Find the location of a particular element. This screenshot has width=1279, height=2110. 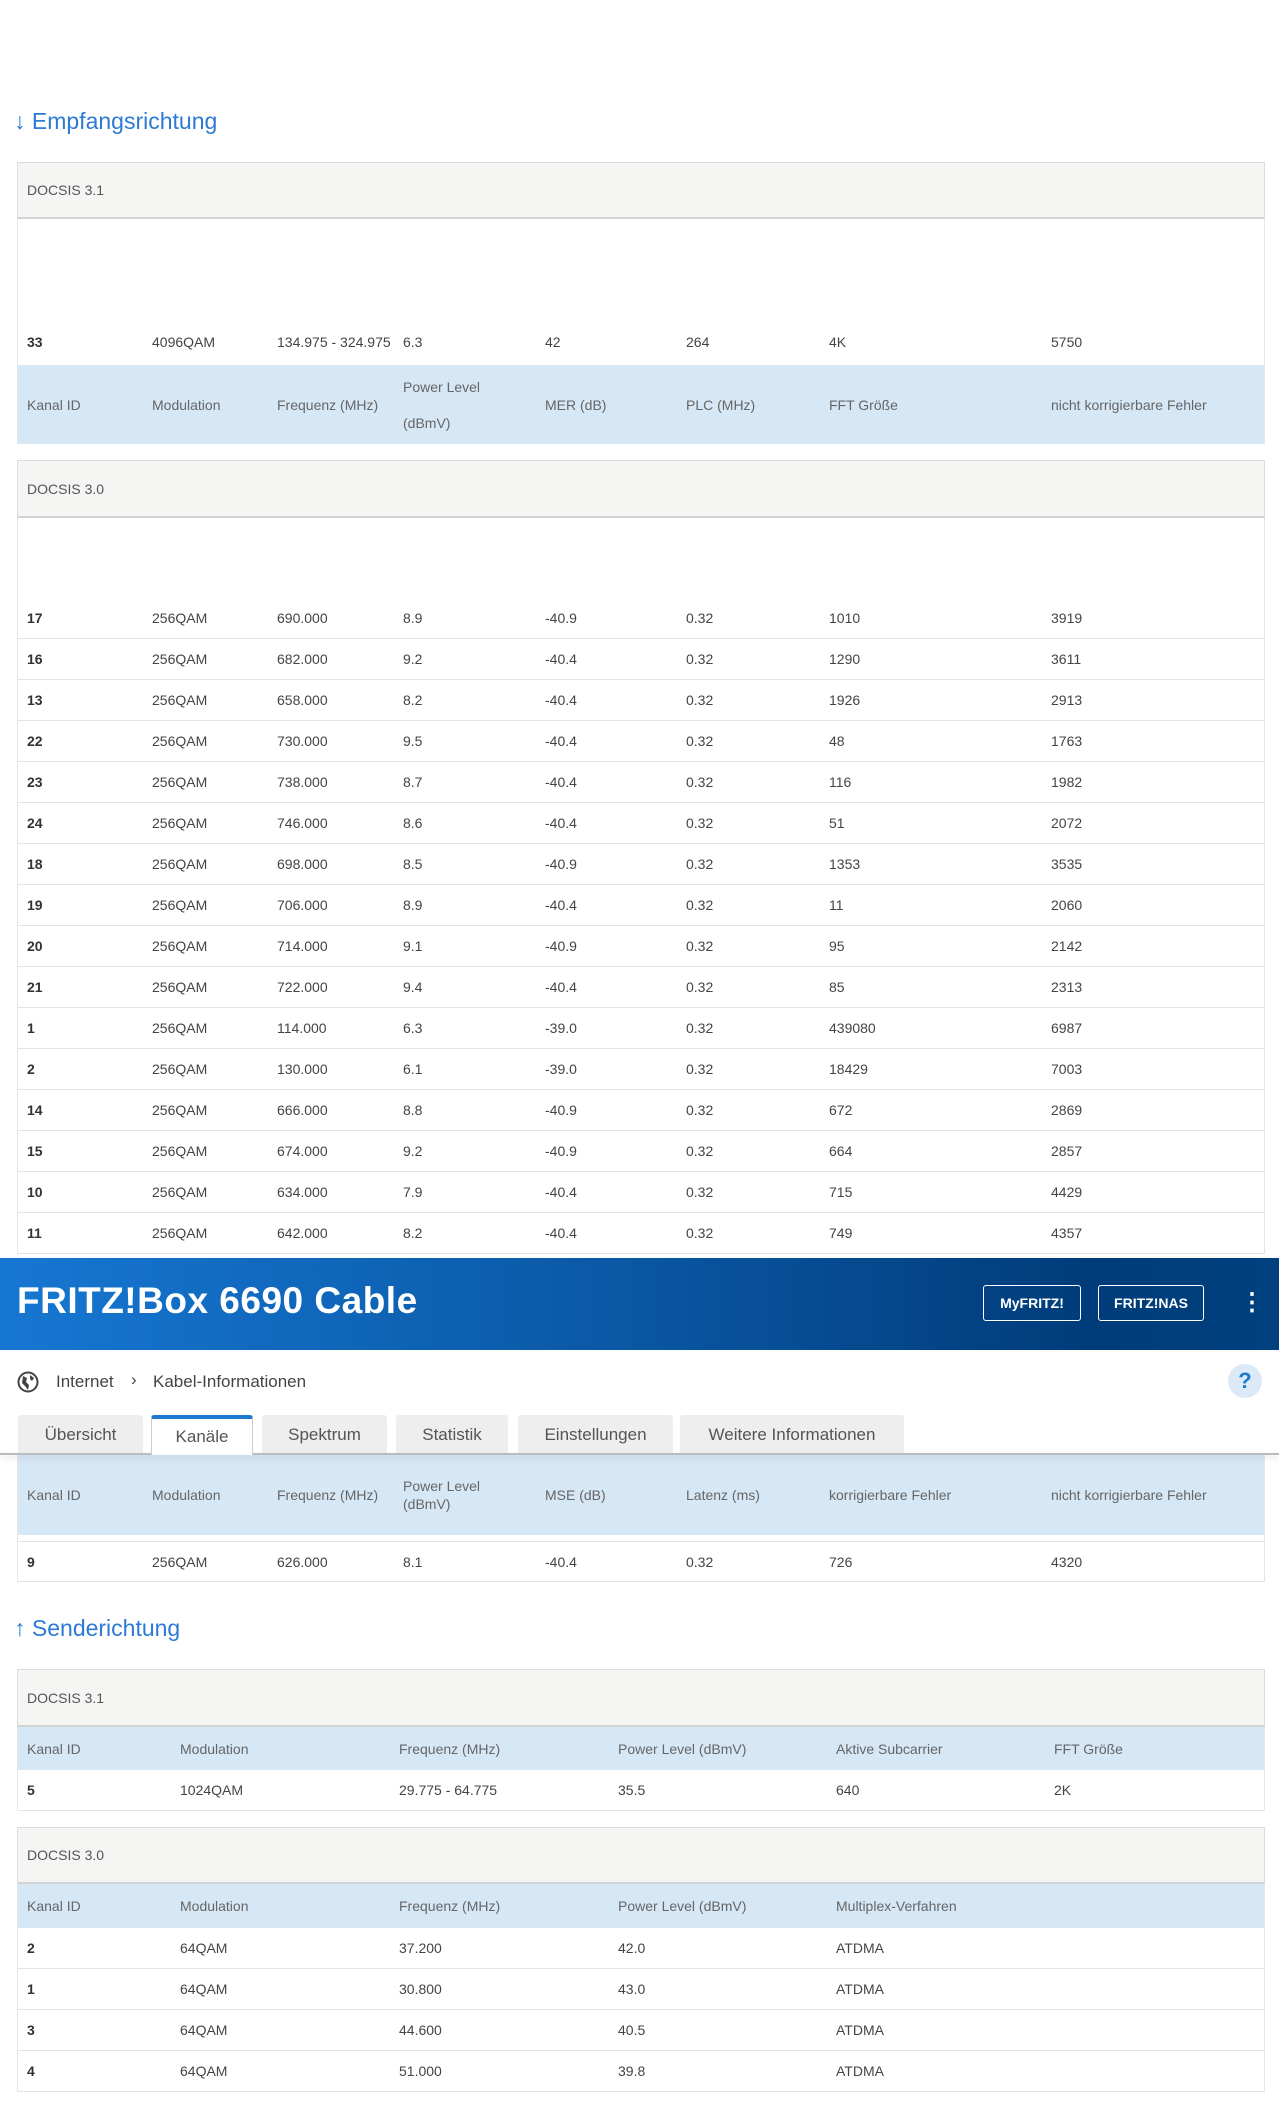

table-cell: 9.2 is located at coordinates (413, 659).